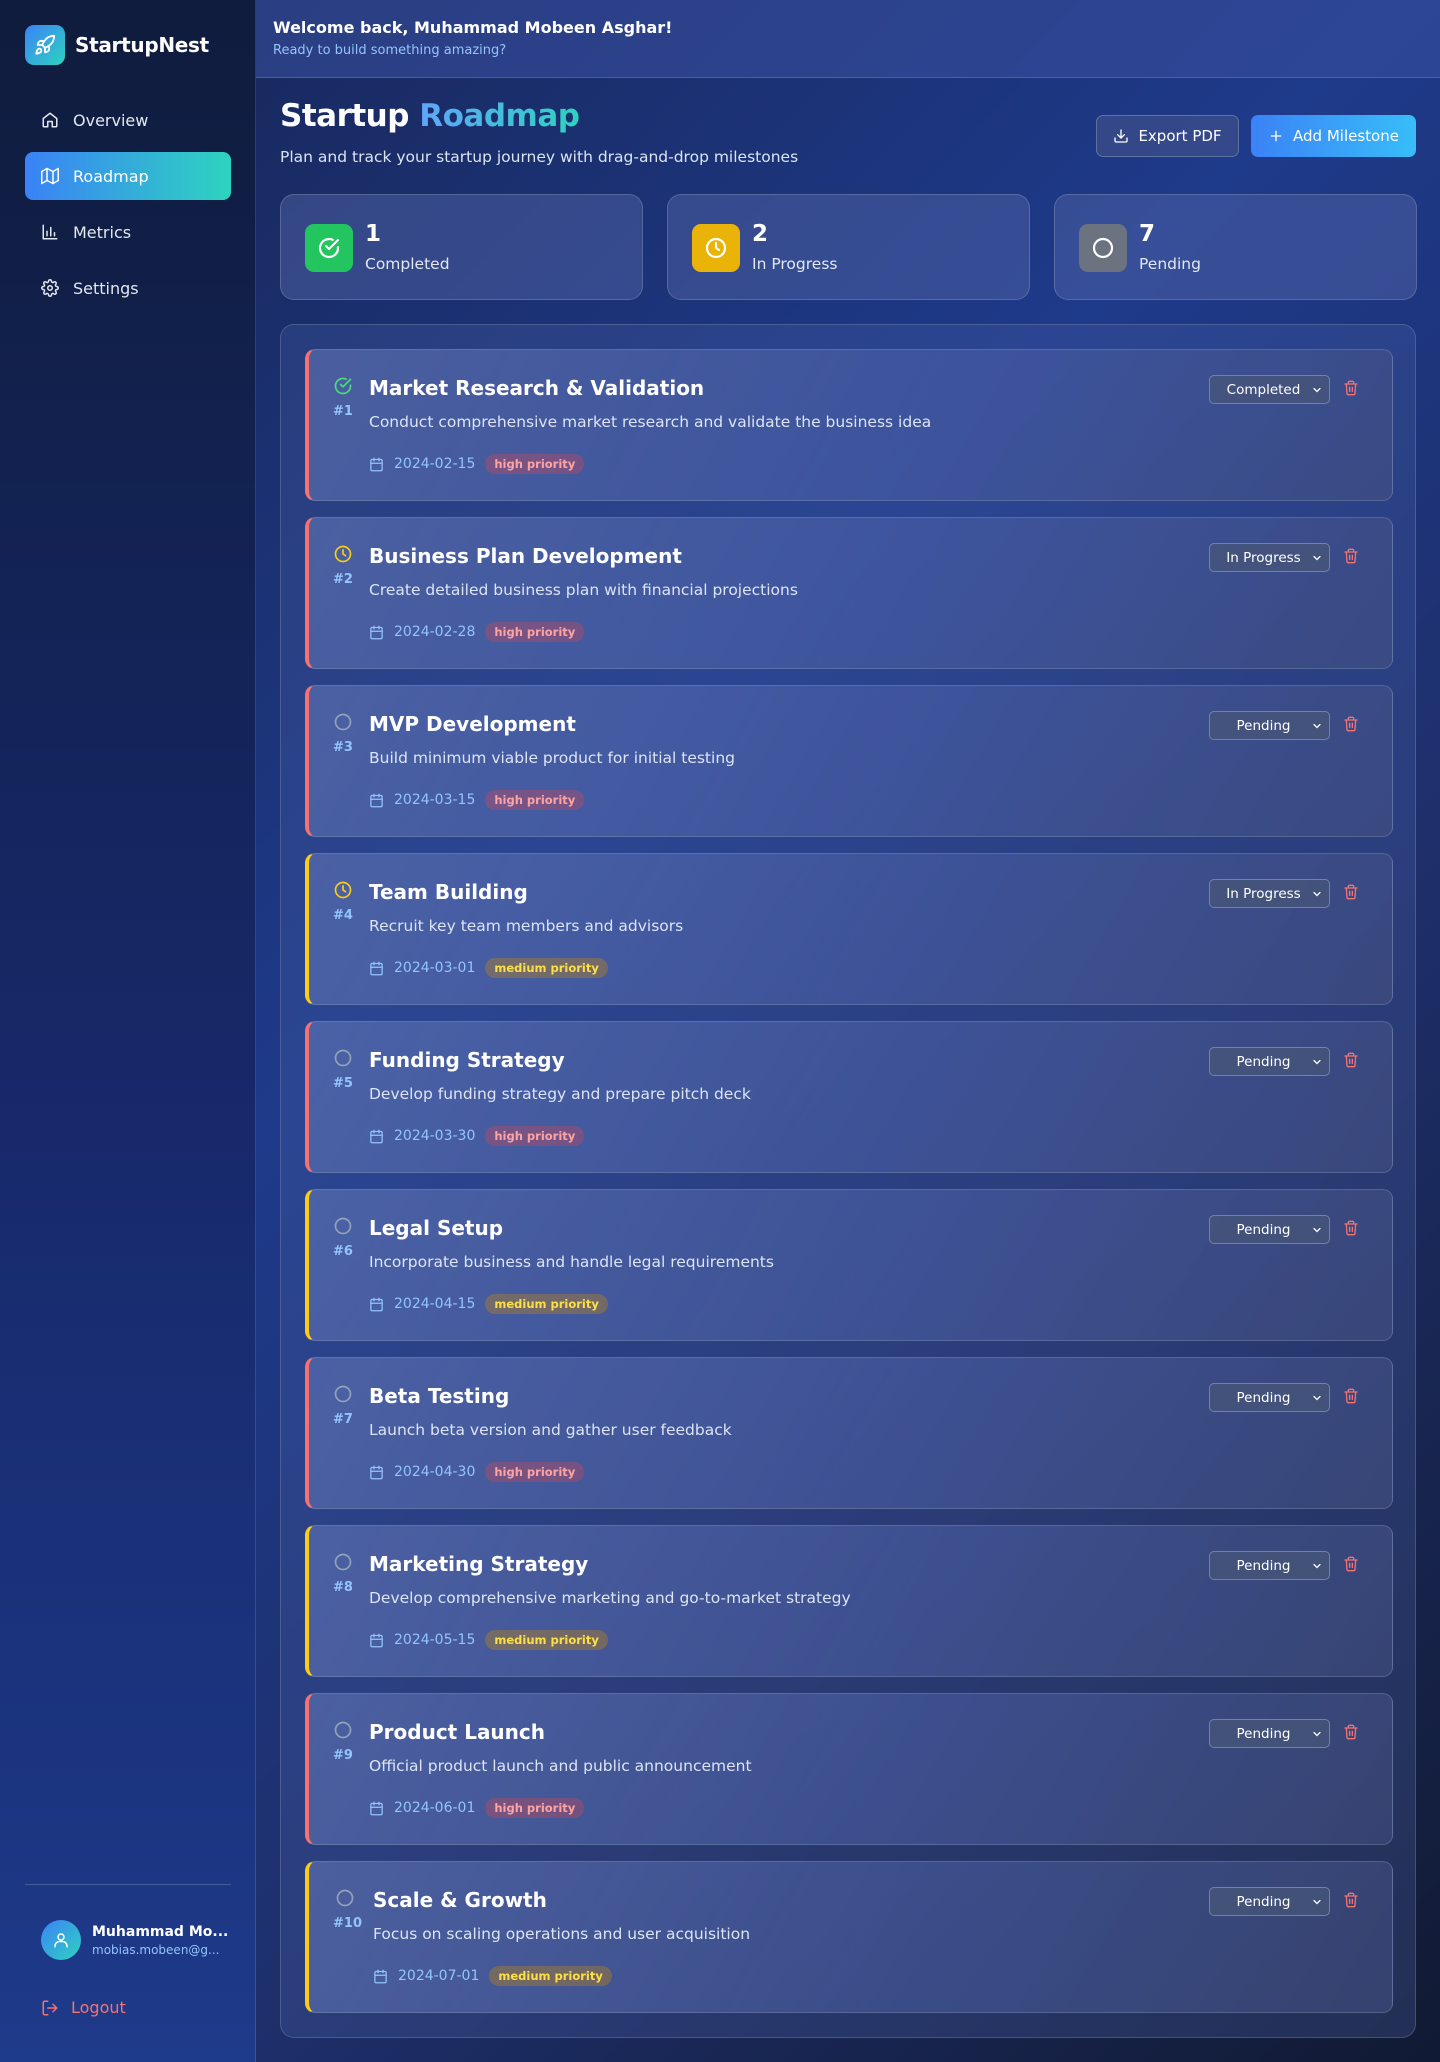 This screenshot has height=2062, width=1440. What do you see at coordinates (45, 45) in the screenshot?
I see `rocket-icon` at bounding box center [45, 45].